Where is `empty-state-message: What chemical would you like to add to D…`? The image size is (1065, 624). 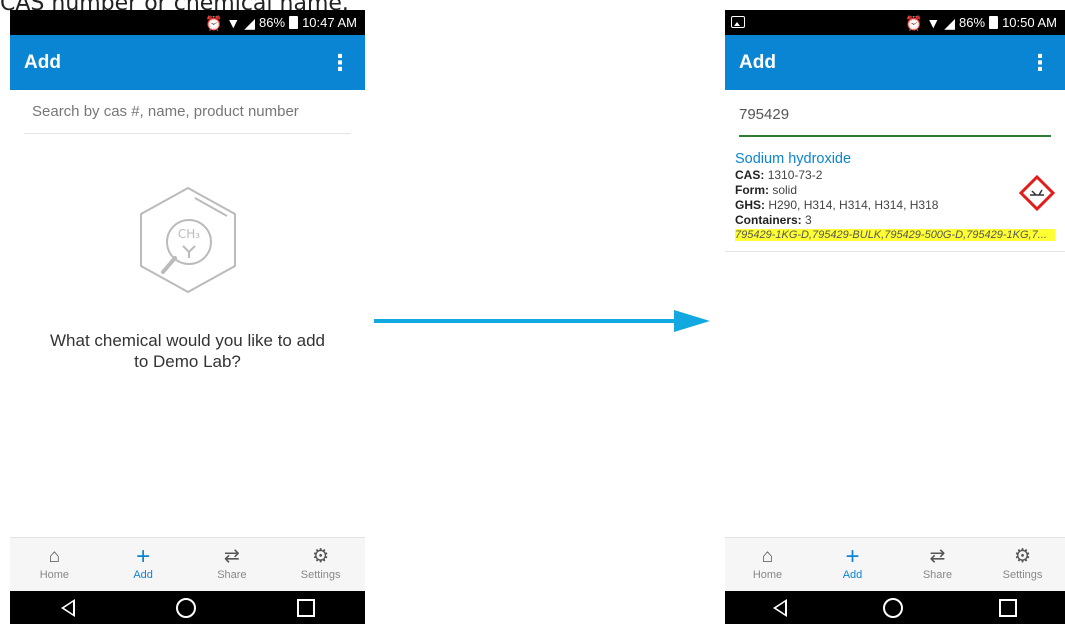 empty-state-message: What chemical would you like to add to D… is located at coordinates (187, 351).